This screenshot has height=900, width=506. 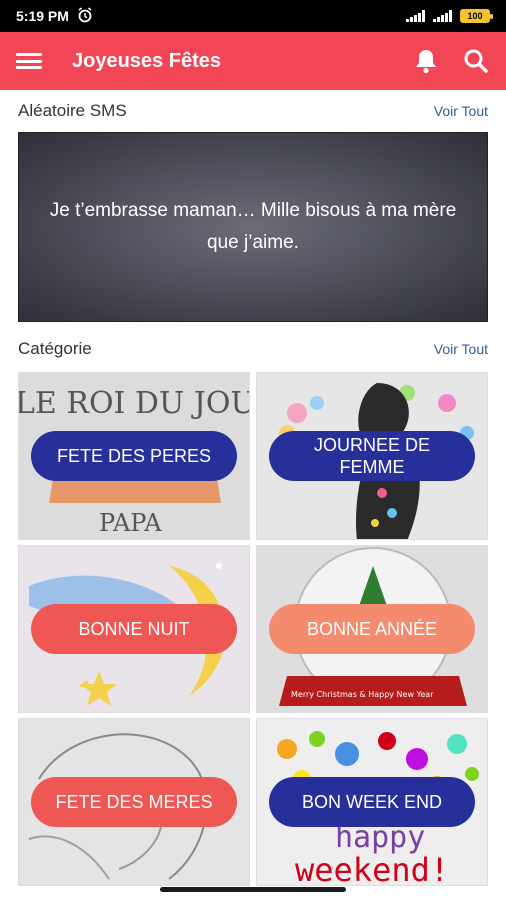 I want to click on category-label: JOURNEE DE FEMME, so click(x=372, y=456).